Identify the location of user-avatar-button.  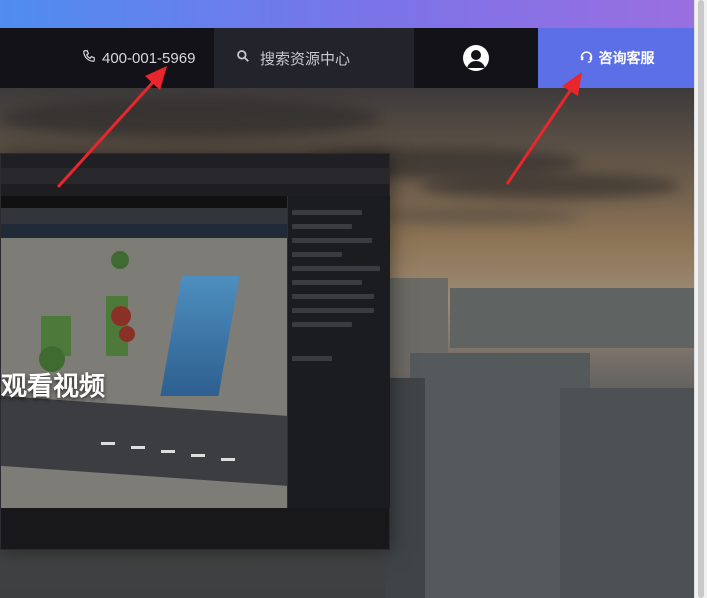
(476, 58).